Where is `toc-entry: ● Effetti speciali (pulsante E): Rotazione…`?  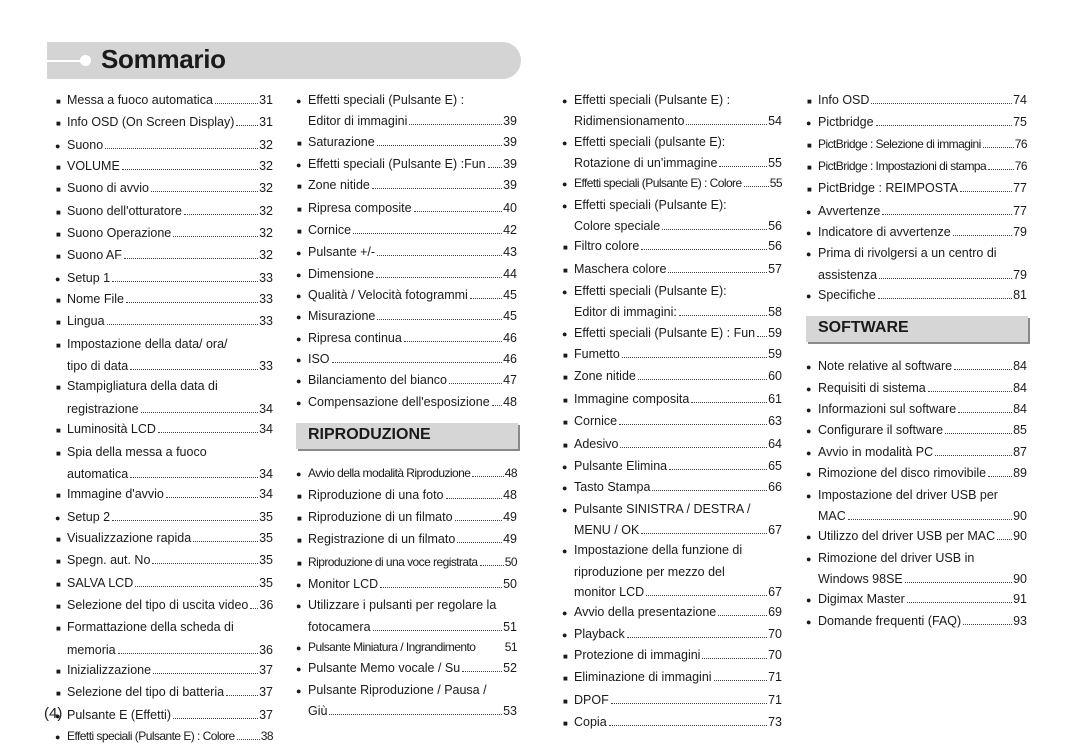
toc-entry: ● Effetti speciali (pulsante E): Rotazione… is located at coordinates (672, 153).